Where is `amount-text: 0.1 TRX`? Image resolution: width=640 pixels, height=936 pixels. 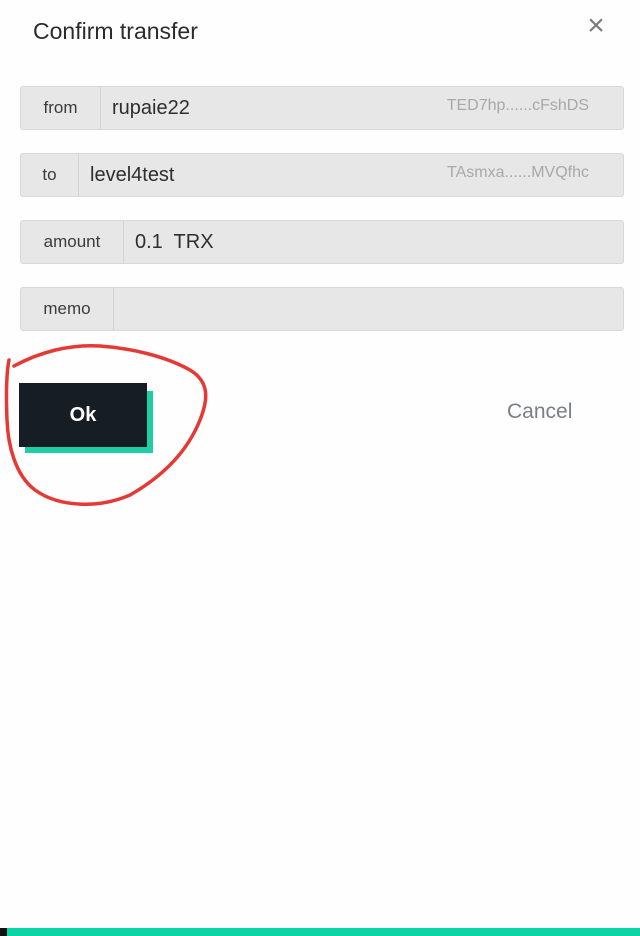
amount-text: 0.1 TRX is located at coordinates (174, 241).